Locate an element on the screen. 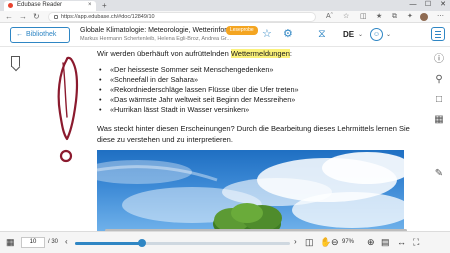  favorites-icon: ★ is located at coordinates (379, 17).